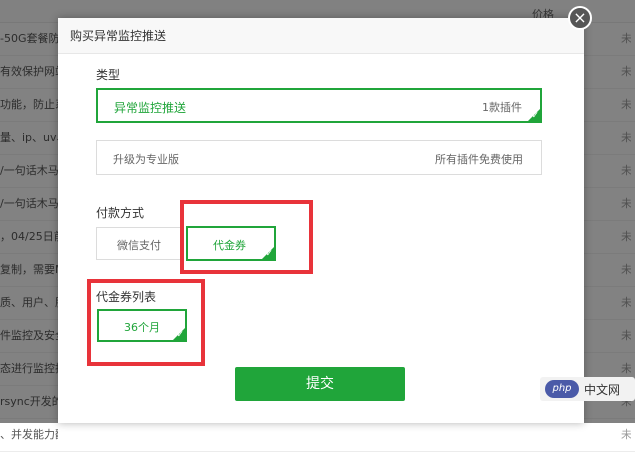 The height and width of the screenshot is (452, 635). Describe the element at coordinates (246, 237) in the screenshot. I see `highlight-box-payment` at that location.